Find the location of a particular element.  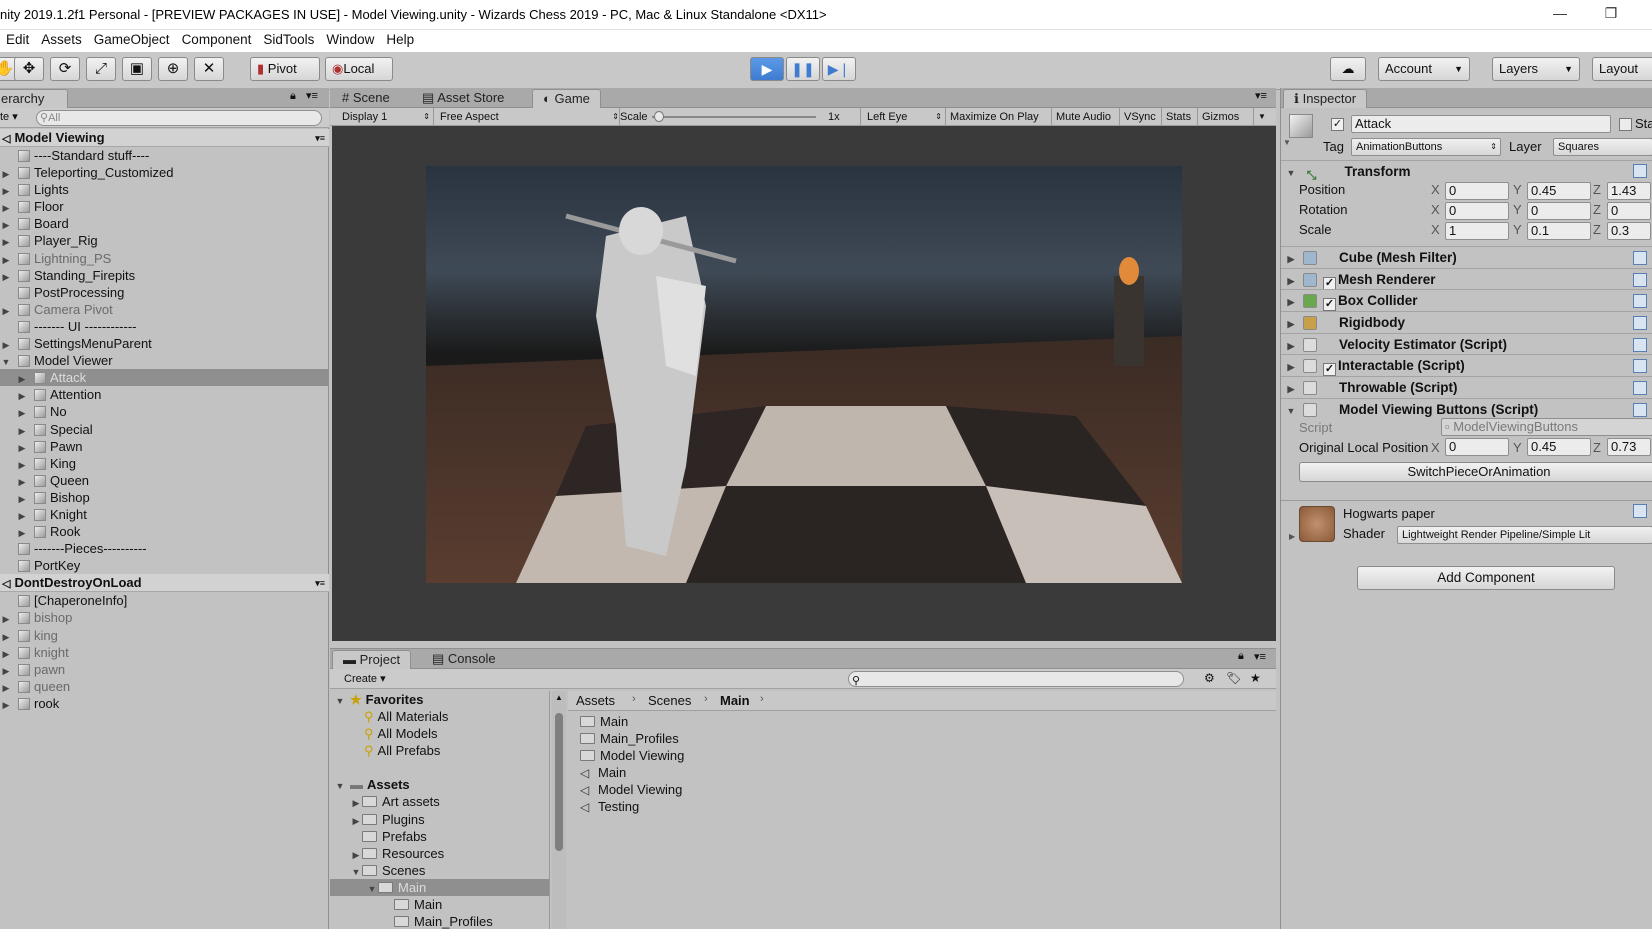

lock-icon: 🔒︎ is located at coordinates (1241, 656).